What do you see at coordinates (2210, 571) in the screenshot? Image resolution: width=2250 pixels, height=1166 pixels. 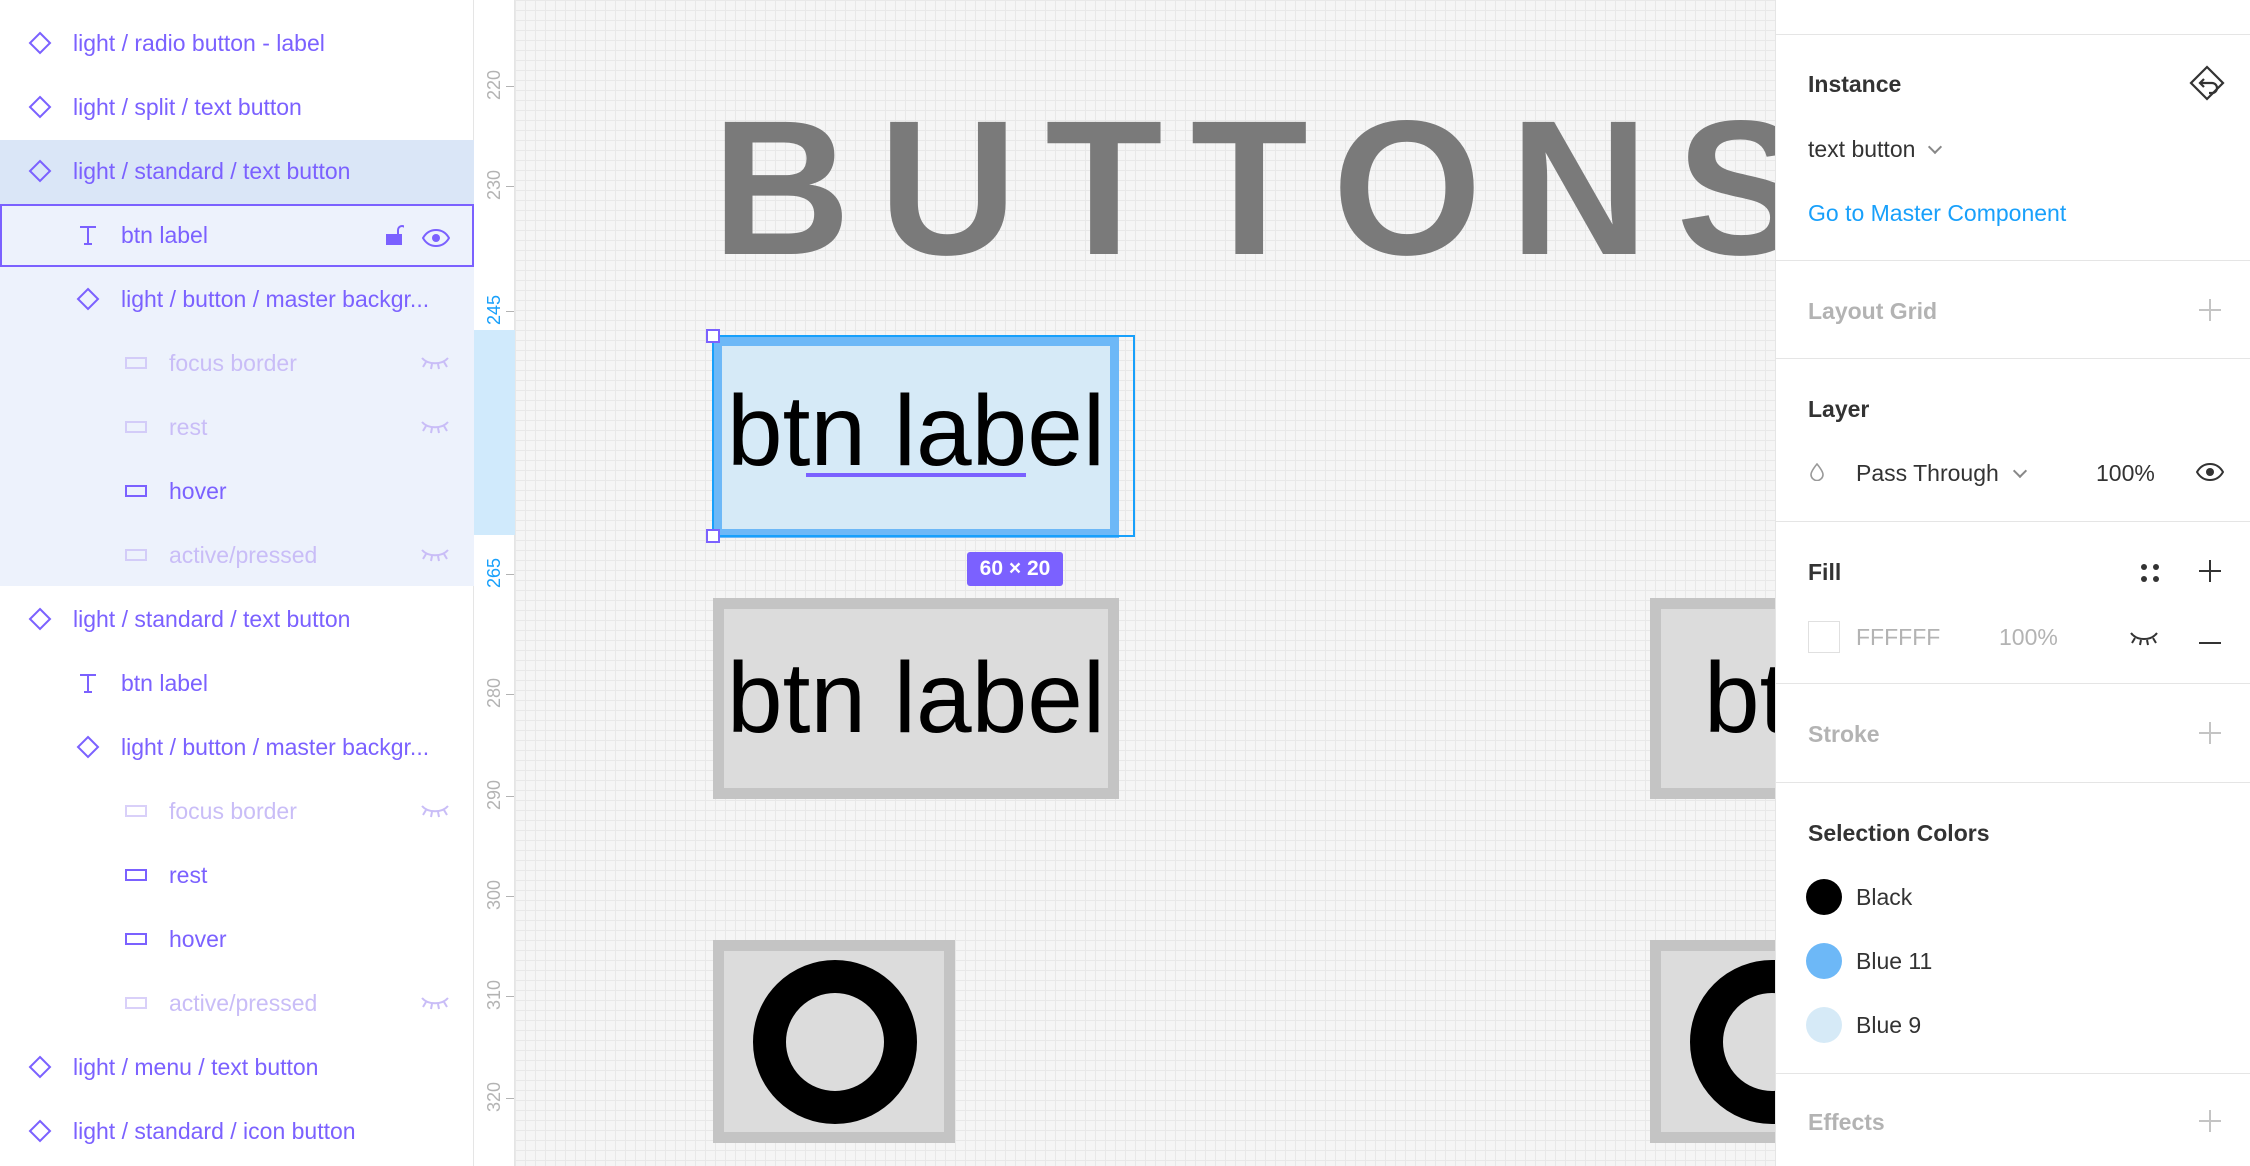 I see `add-fill-icon` at bounding box center [2210, 571].